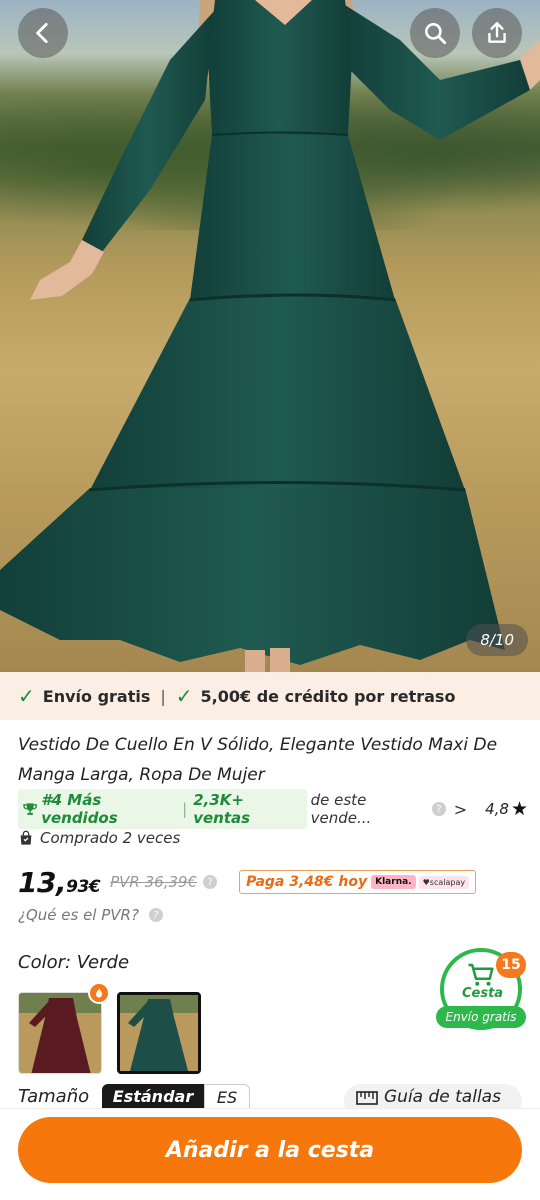 Image resolution: width=540 pixels, height=1200 pixels. I want to click on pay-later-banner: Paga 3,48€ hoy Klarna. ♥scalapay, so click(358, 882).